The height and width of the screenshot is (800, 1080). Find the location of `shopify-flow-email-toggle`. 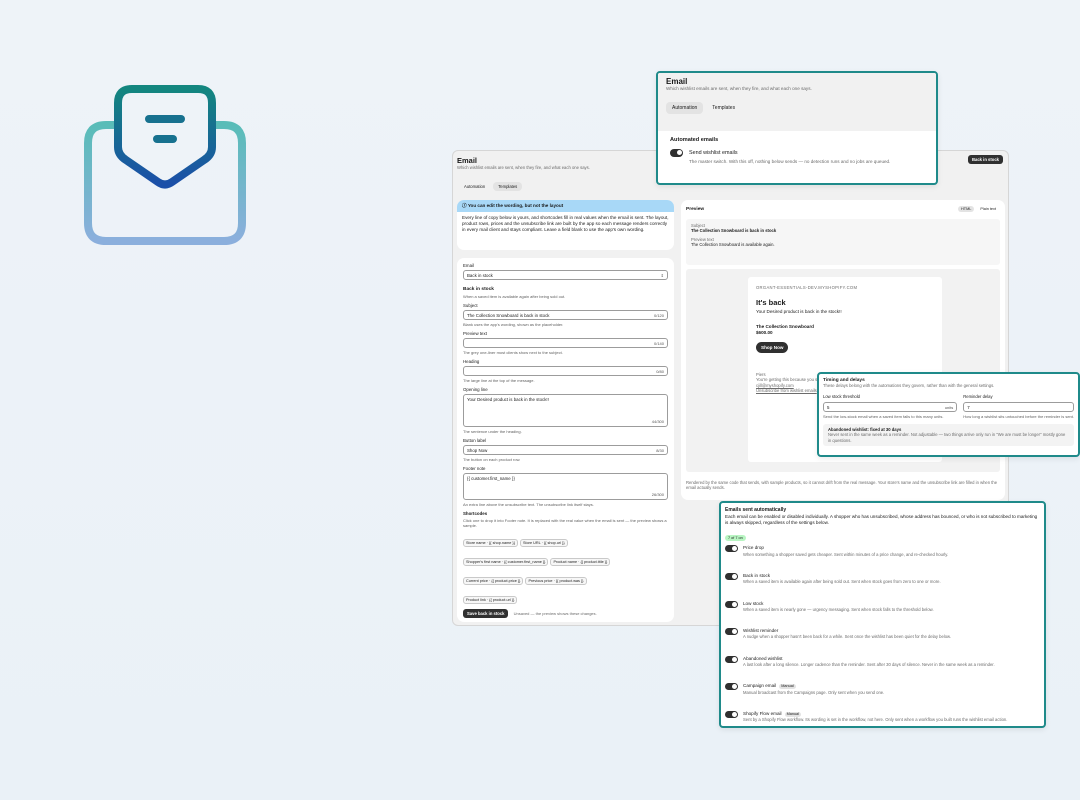

shopify-flow-email-toggle is located at coordinates (731, 714).